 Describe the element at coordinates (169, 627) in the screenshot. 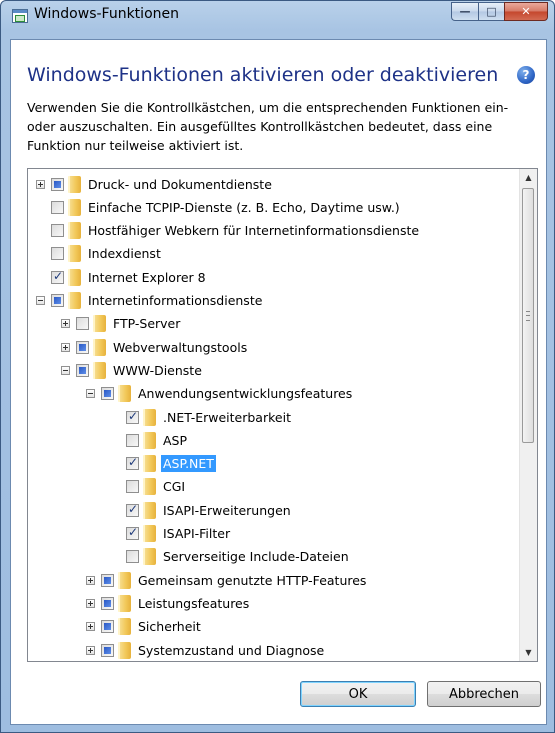

I see `feature-label: Sicherheit` at that location.